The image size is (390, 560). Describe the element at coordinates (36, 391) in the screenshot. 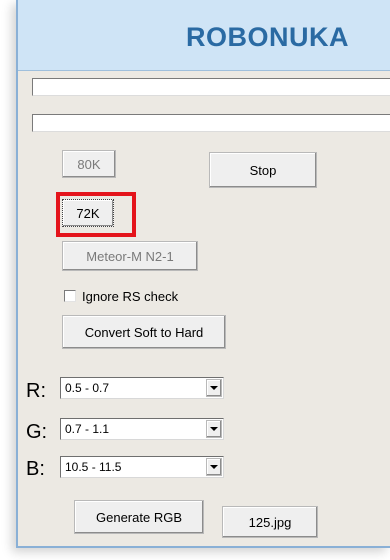

I see `r-label: R:` at that location.